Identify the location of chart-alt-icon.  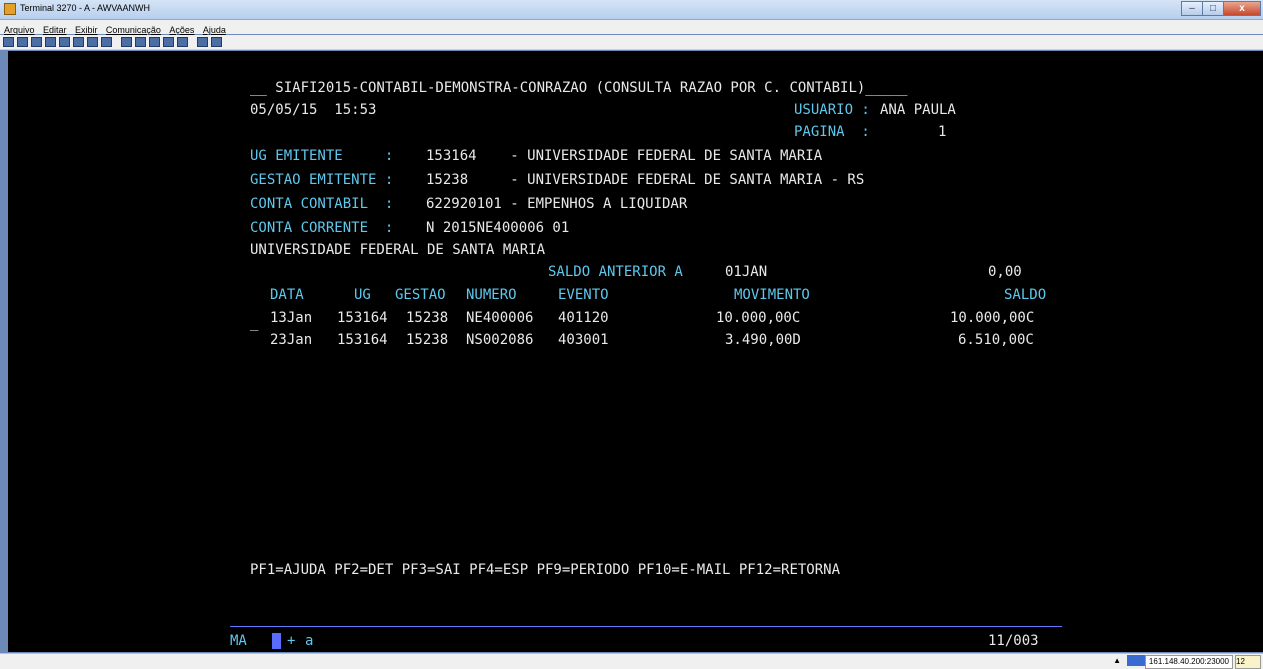
(168, 42).